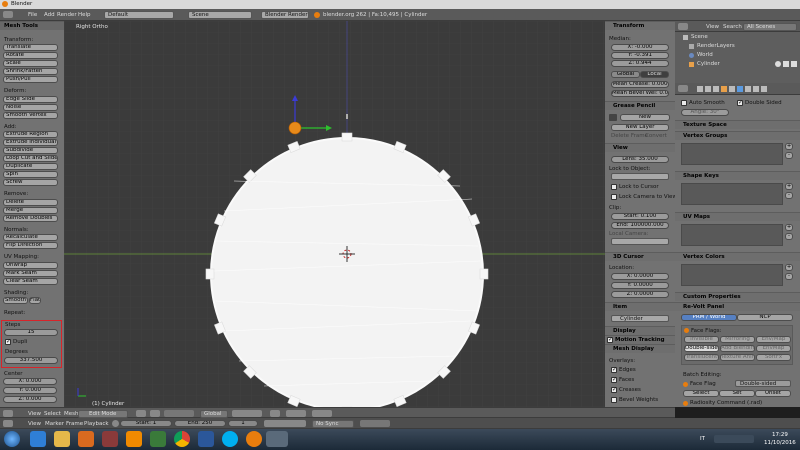  Describe the element at coordinates (789, 227) in the screenshot. I see `uv-map-add-button: +` at that location.